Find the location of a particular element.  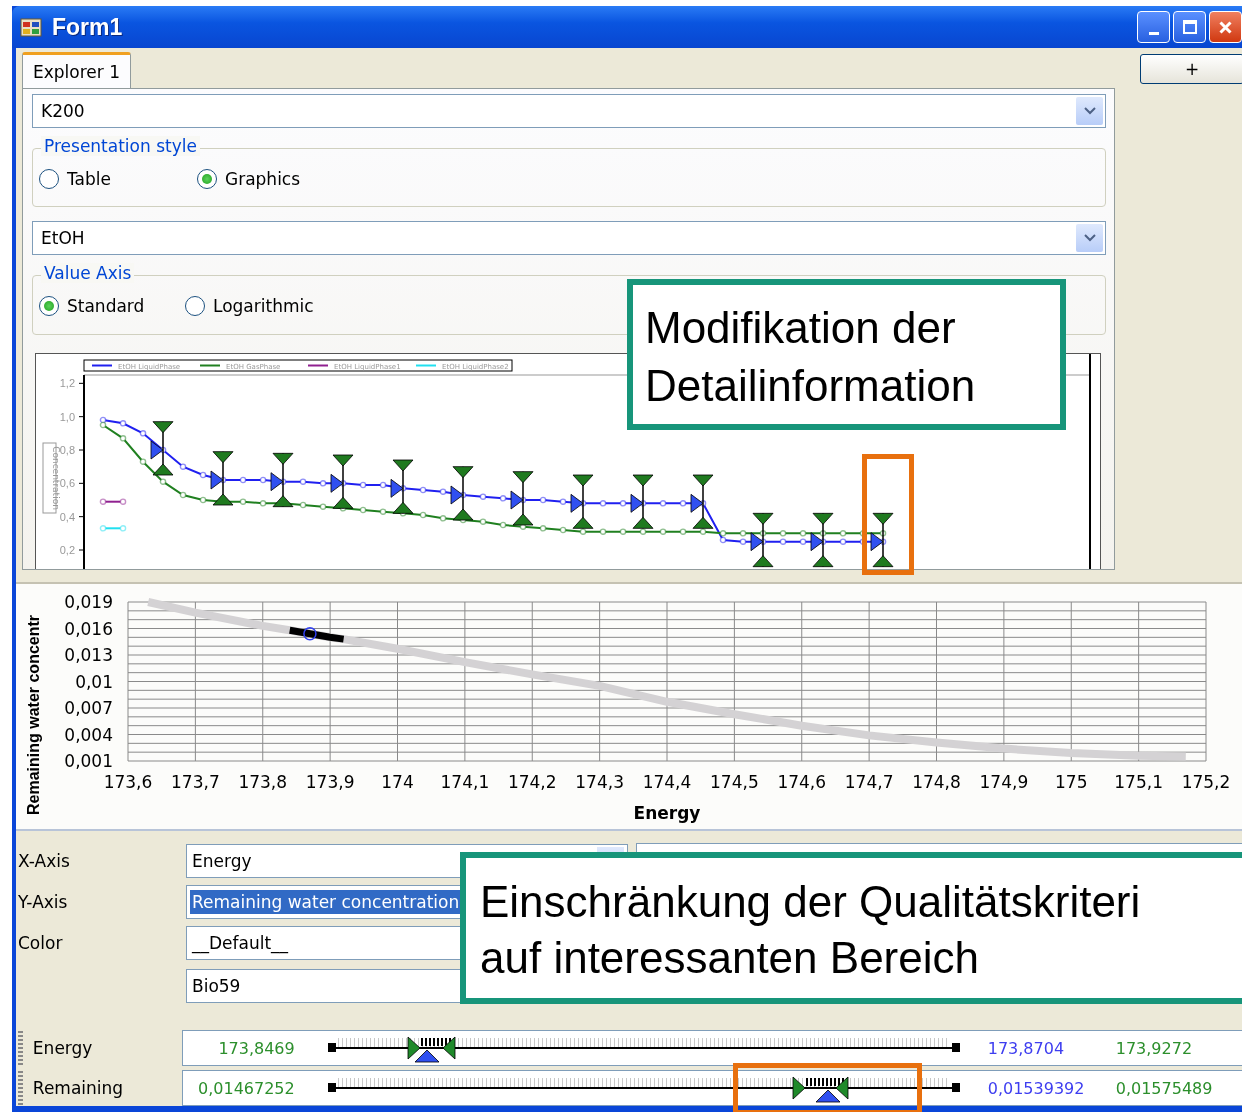

current-value: 173,8704 is located at coordinates (1026, 1048).